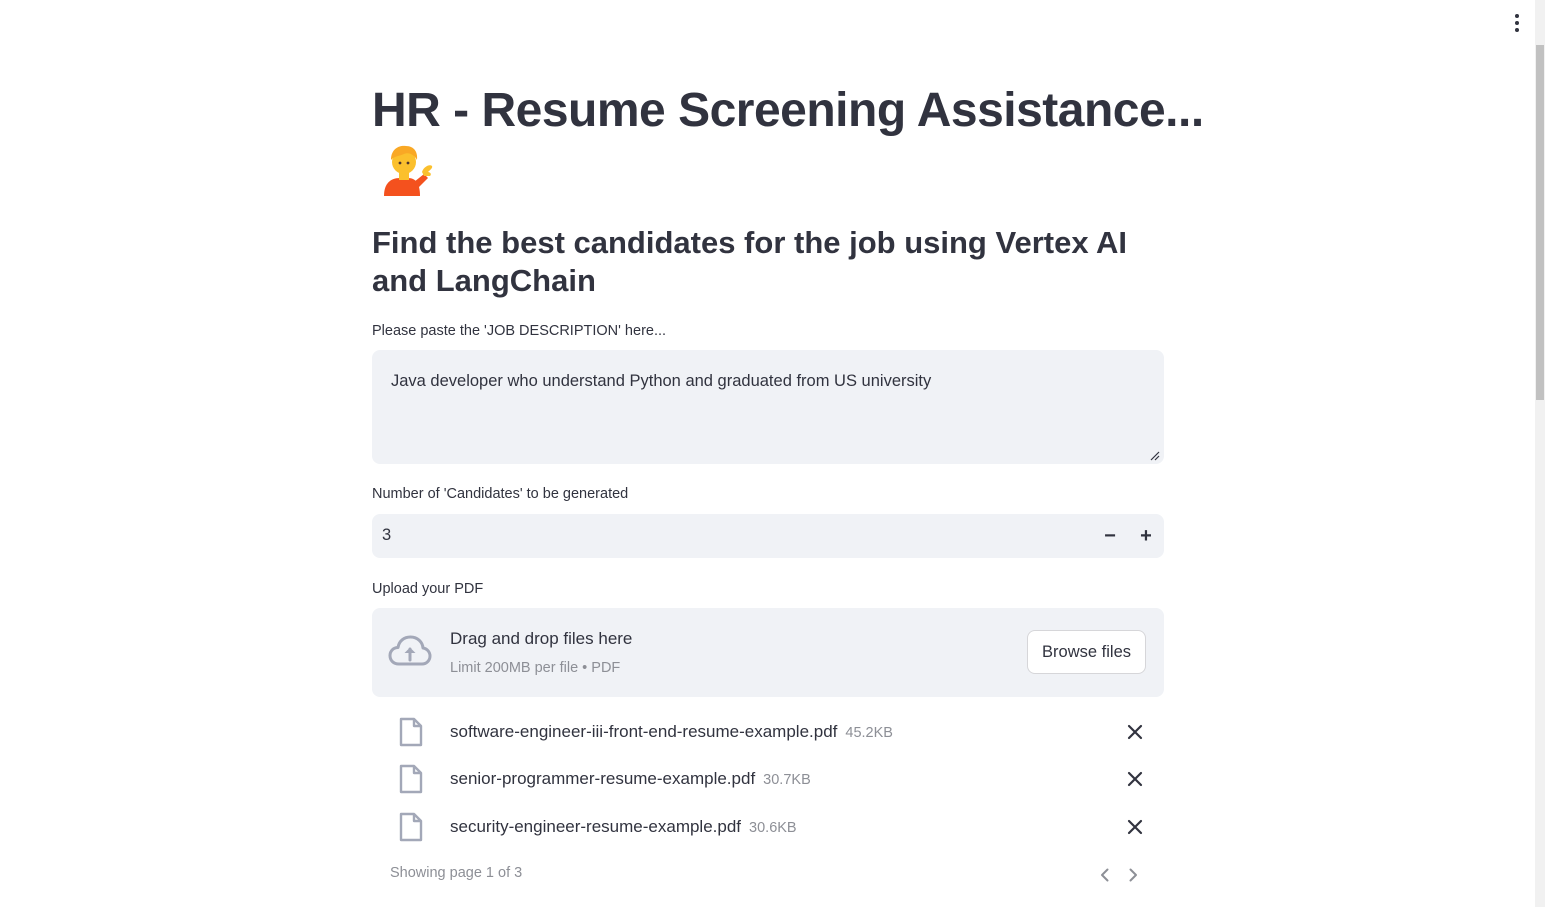 This screenshot has height=907, width=1545. What do you see at coordinates (428, 589) in the screenshot?
I see `upload-label: Upload your PDF` at bounding box center [428, 589].